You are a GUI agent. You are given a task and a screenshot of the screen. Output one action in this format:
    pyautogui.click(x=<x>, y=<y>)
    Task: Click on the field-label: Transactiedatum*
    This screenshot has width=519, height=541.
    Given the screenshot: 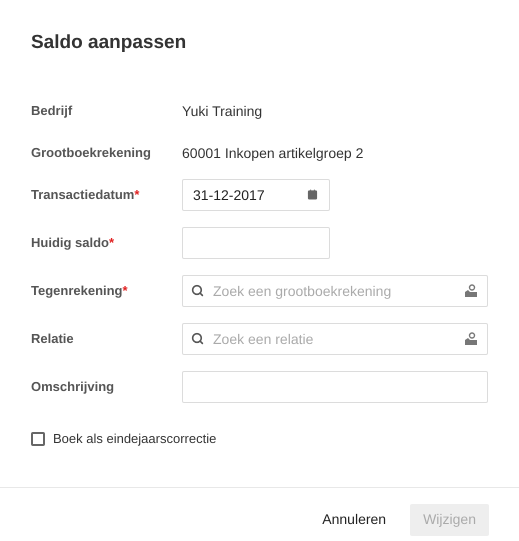 What is the action you would take?
    pyautogui.click(x=85, y=195)
    